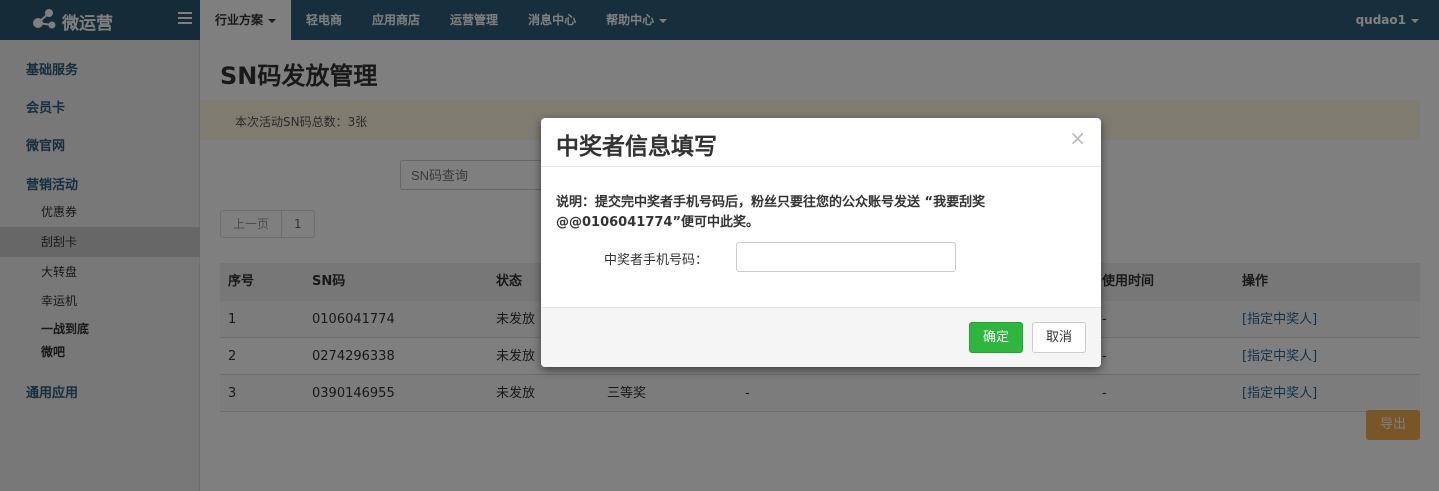 Image resolution: width=1439 pixels, height=491 pixels. I want to click on phone-input, so click(846, 257).